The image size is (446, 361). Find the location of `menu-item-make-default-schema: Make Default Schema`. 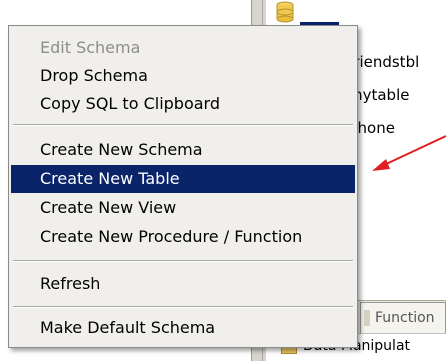

menu-item-make-default-schema: Make Default Schema is located at coordinates (183, 328).